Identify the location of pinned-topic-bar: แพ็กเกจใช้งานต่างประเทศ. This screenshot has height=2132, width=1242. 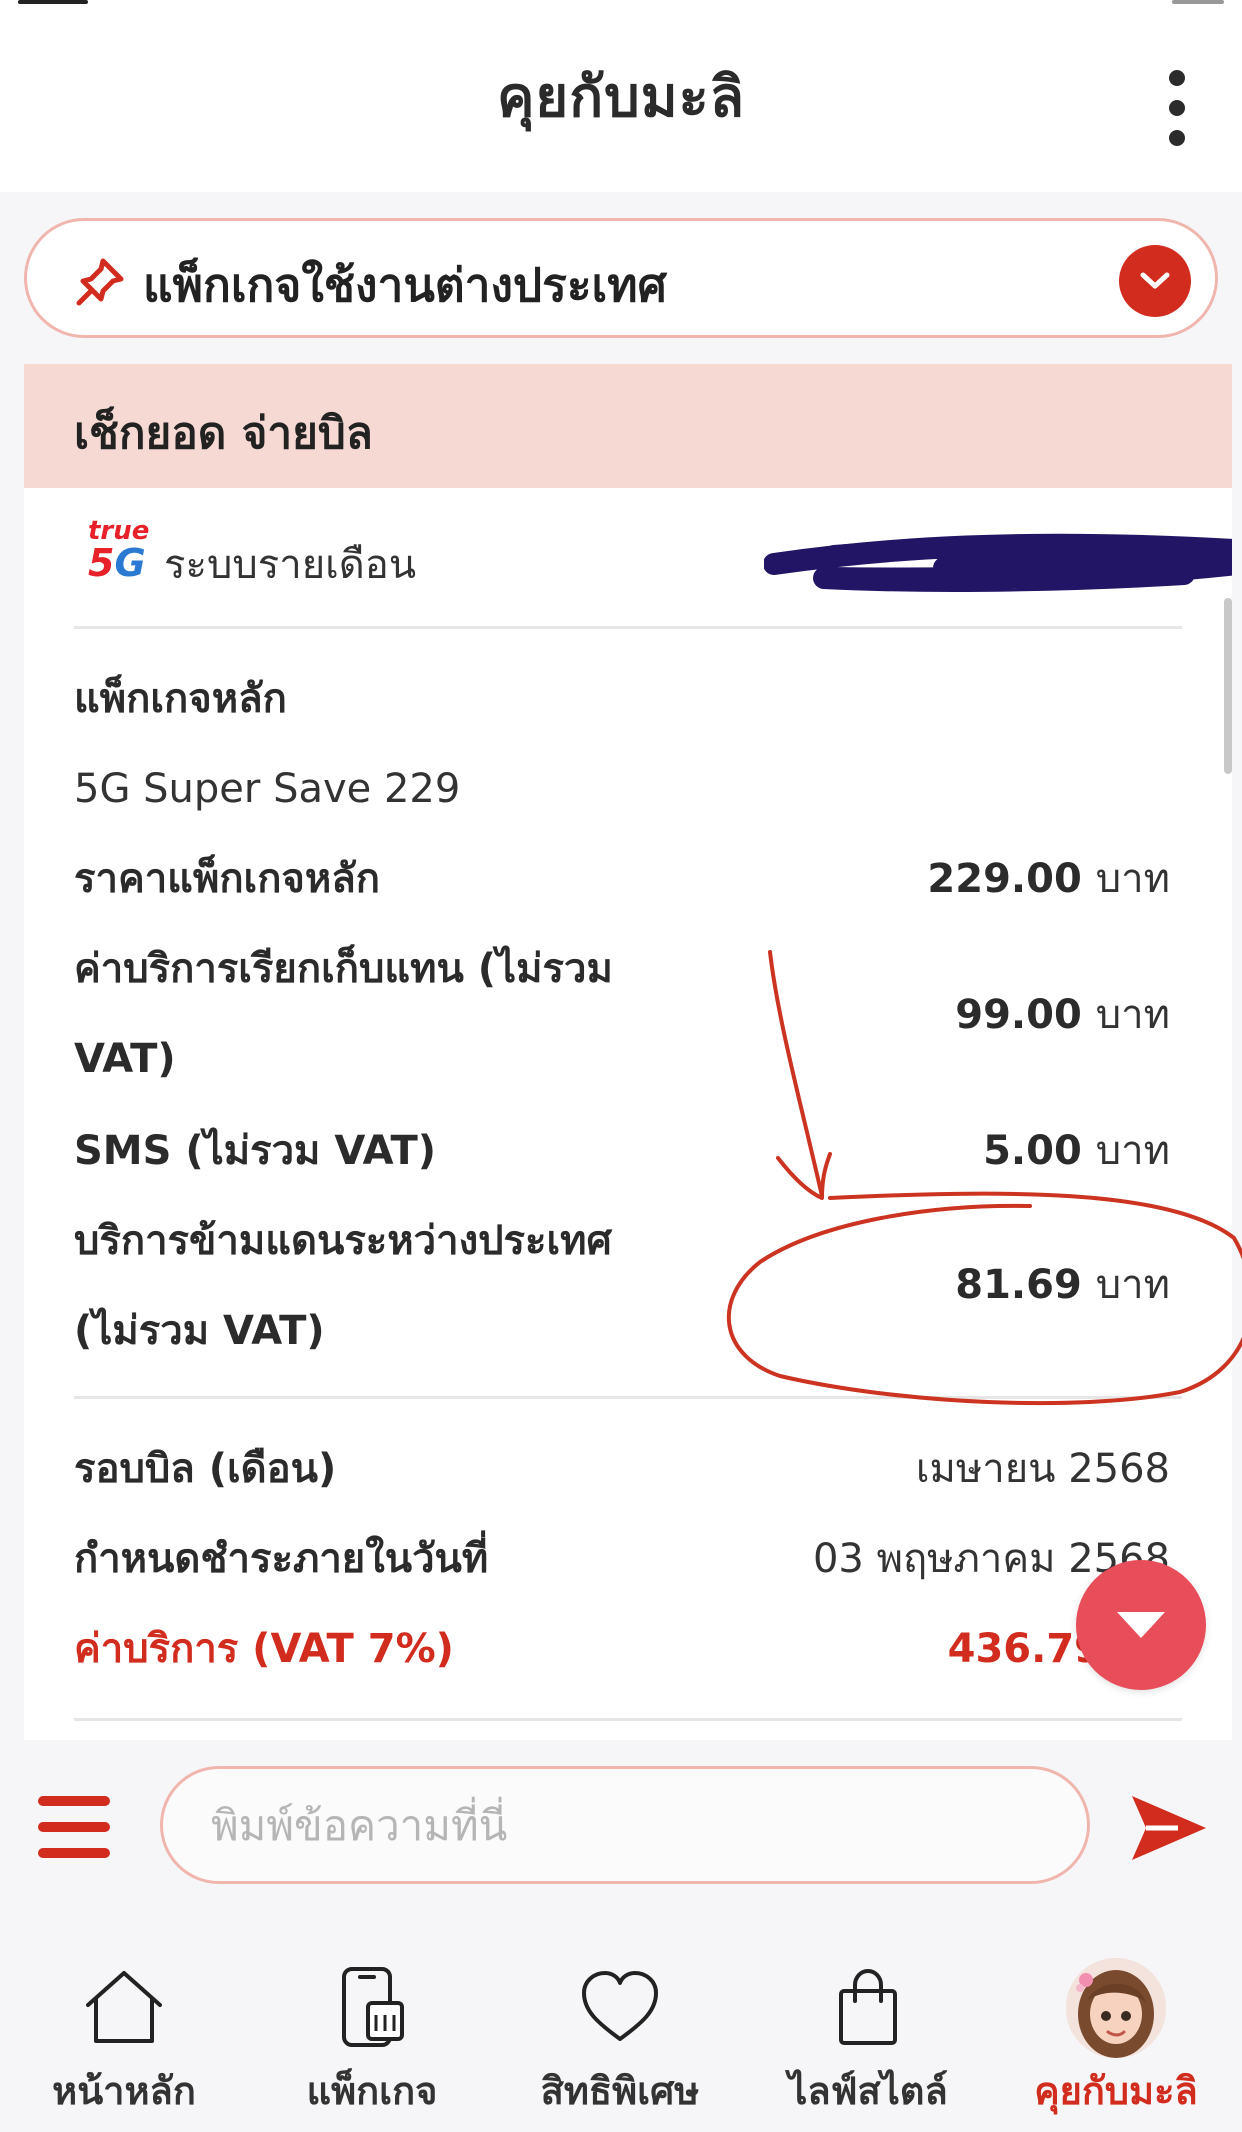
(621, 278).